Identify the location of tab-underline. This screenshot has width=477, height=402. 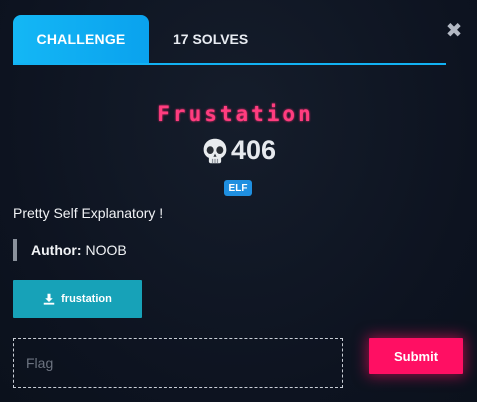
(229, 64).